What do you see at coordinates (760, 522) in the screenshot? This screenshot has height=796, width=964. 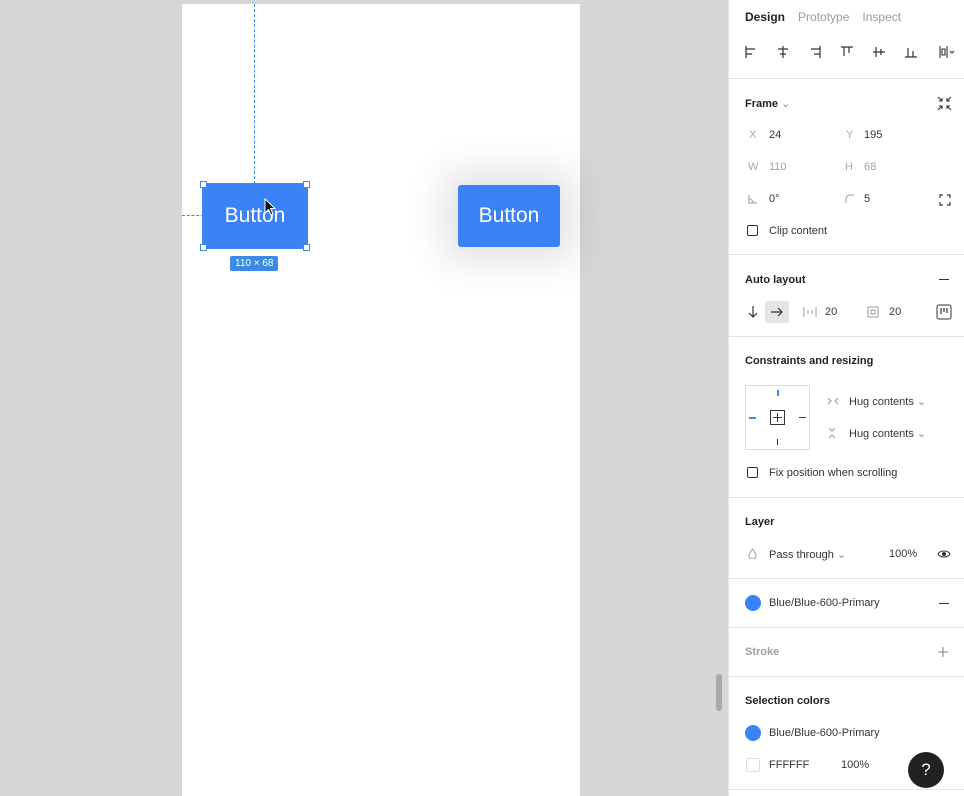 I see `layer-title: Layer` at bounding box center [760, 522].